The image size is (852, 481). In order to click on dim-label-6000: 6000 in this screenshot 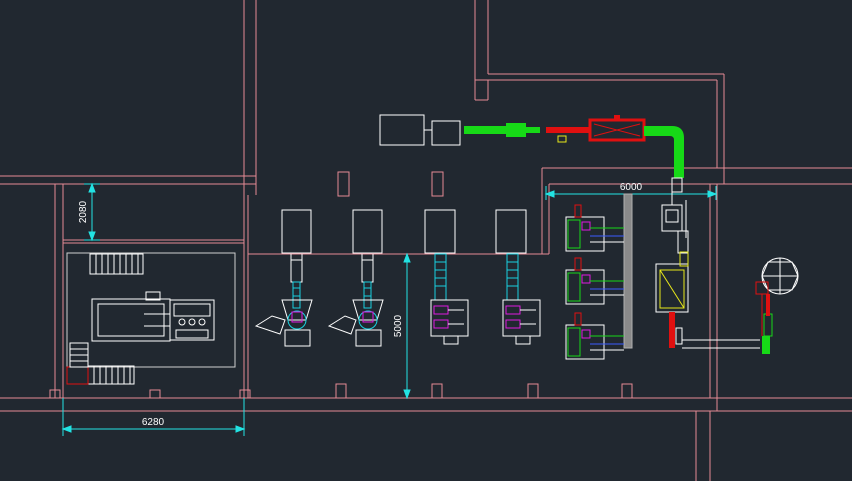, I will do `click(631, 187)`.